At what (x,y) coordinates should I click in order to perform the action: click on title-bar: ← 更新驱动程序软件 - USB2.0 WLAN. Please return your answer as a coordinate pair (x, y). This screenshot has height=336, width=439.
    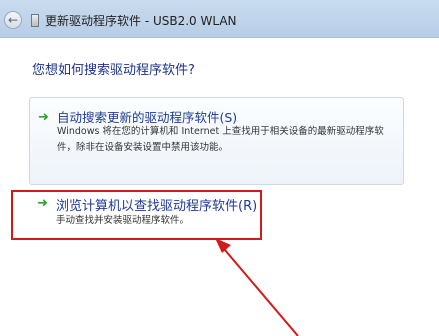
    Looking at the image, I should click on (219, 19).